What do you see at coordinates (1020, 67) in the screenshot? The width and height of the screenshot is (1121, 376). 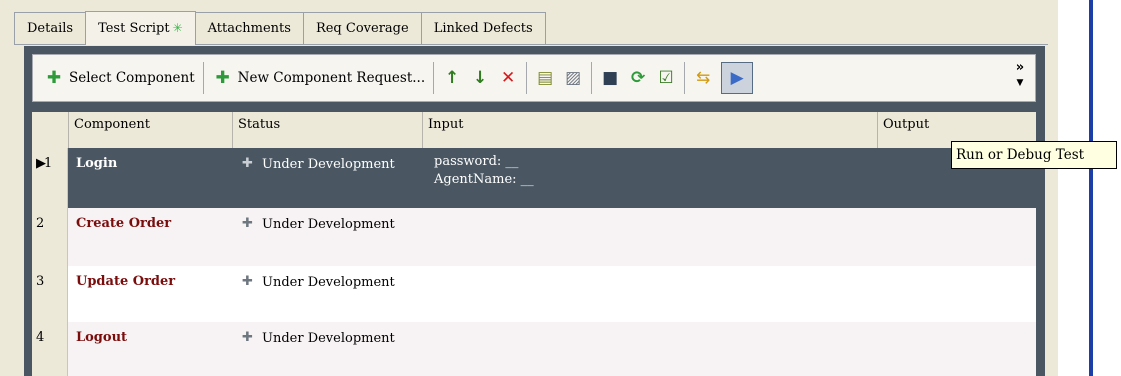 I see `chevron-right-double-icon: »` at bounding box center [1020, 67].